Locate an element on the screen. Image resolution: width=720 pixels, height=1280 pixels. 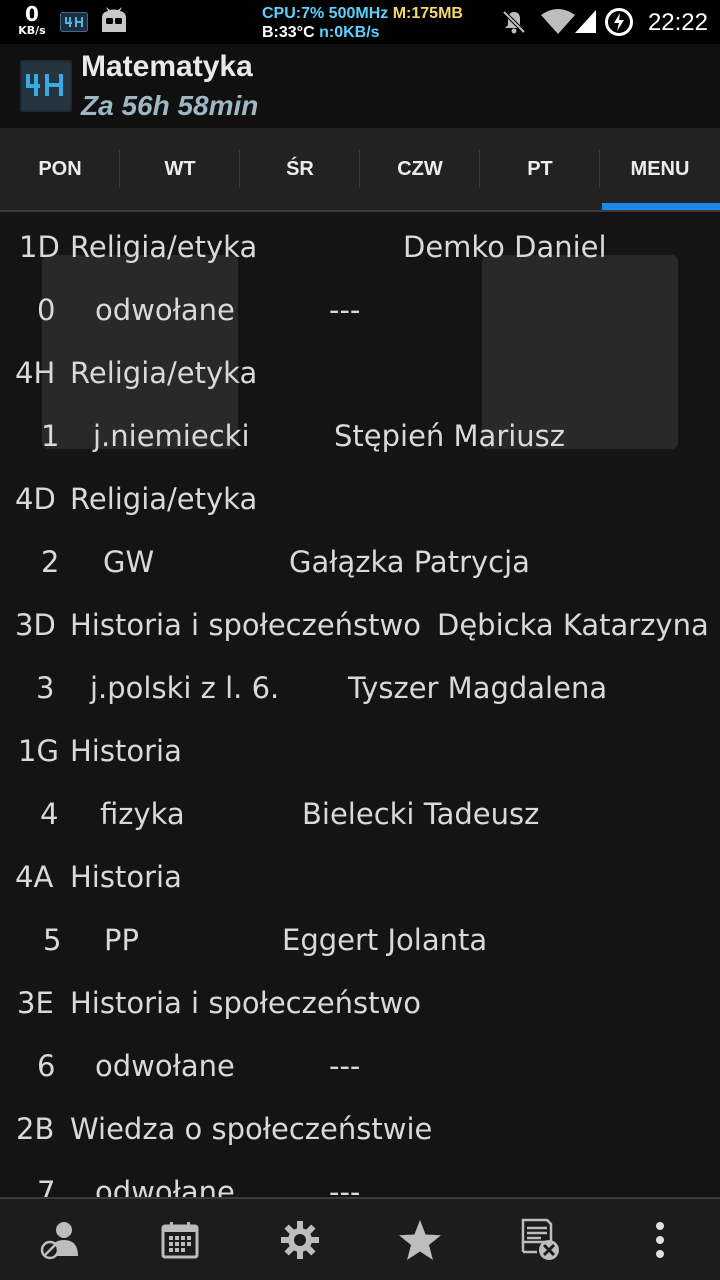
list-item: 2B Wiedza o społeczeństwie is located at coordinates (360, 1129).